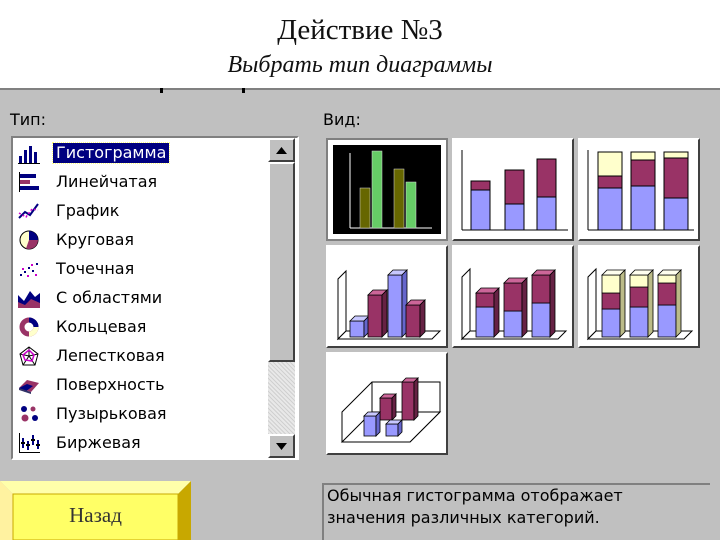 Image resolution: width=720 pixels, height=540 pixels. I want to click on list-item-area: С областями, so click(141, 297).